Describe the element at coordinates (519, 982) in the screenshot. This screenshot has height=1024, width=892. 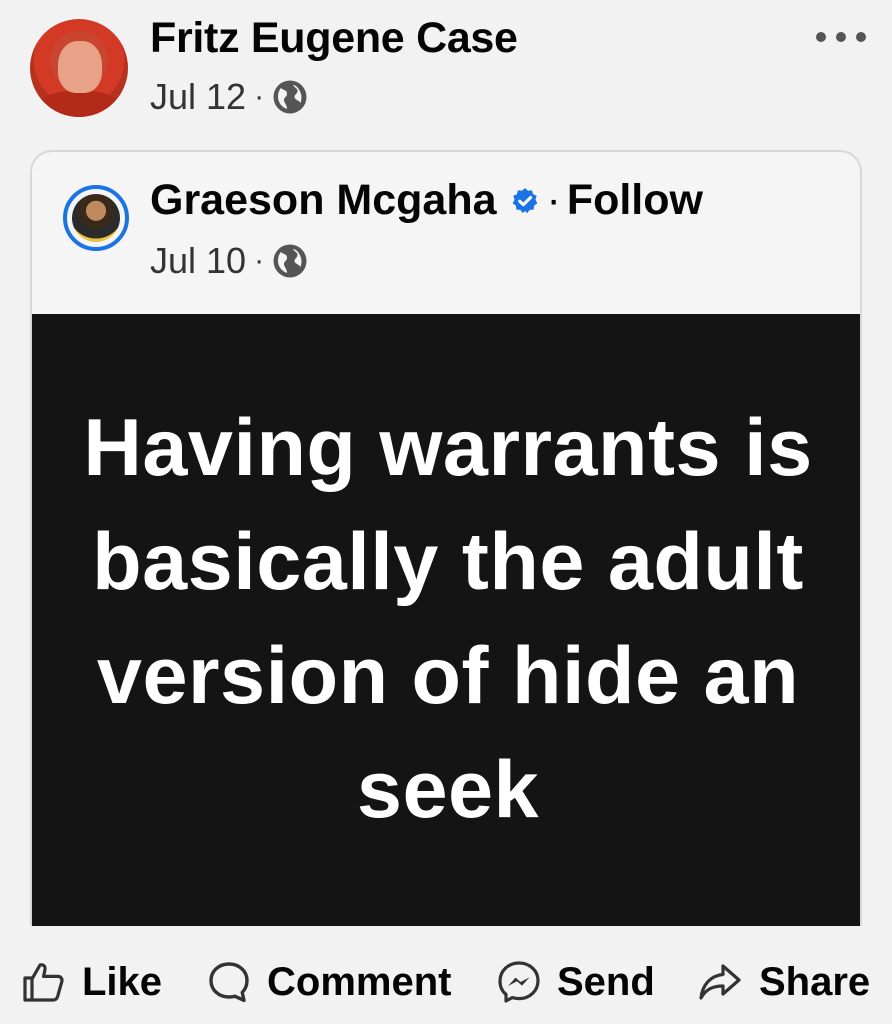
I see `messenger-icon` at that location.